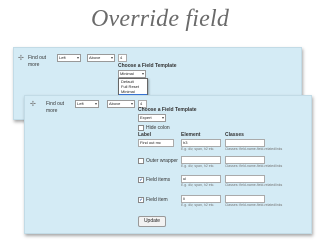 This screenshot has width=320, height=240. Describe the element at coordinates (254, 149) in the screenshot. I see `label-classes-hint: Classes: field-name-field-relatedlinks` at that location.